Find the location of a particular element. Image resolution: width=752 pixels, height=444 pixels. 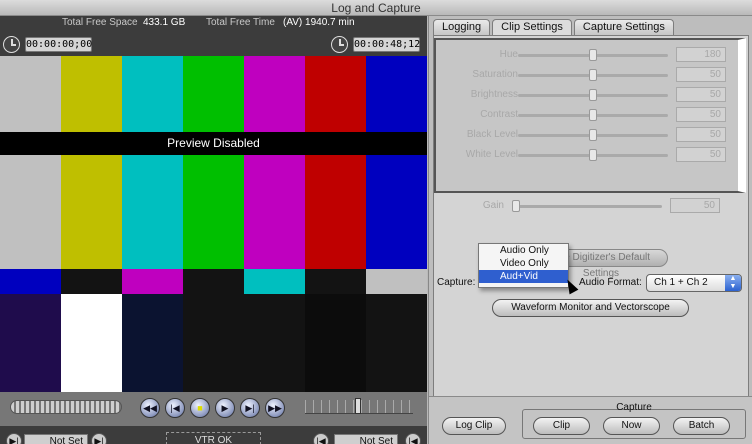

shuttle-thumb is located at coordinates (358, 406).